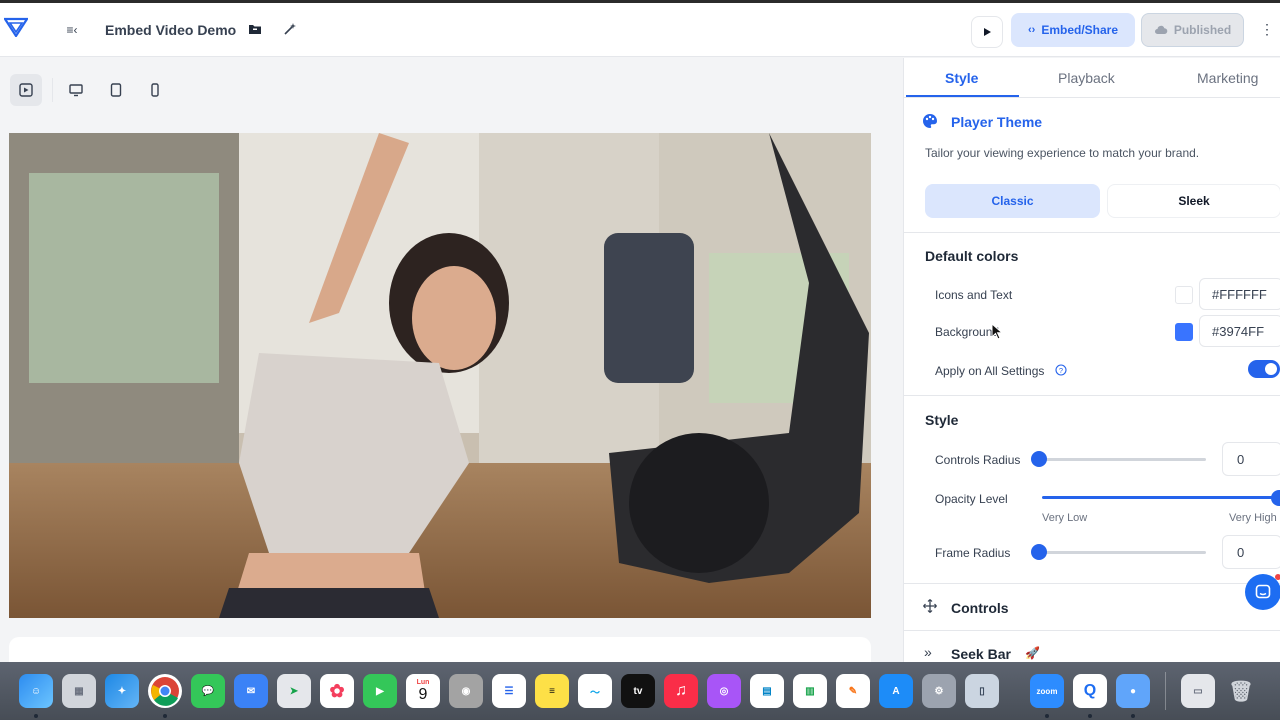 The width and height of the screenshot is (1280, 720). What do you see at coordinates (928, 652) in the screenshot?
I see `seek-bar-expand-icon: »` at bounding box center [928, 652].